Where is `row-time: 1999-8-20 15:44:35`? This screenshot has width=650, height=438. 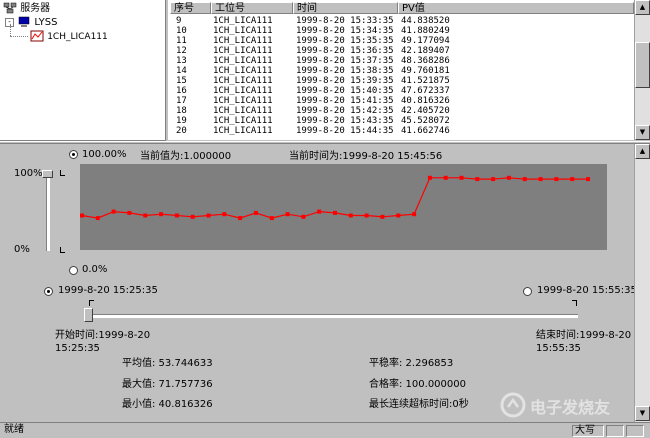
row-time: 1999-8-20 15:44:35 is located at coordinates (345, 131).